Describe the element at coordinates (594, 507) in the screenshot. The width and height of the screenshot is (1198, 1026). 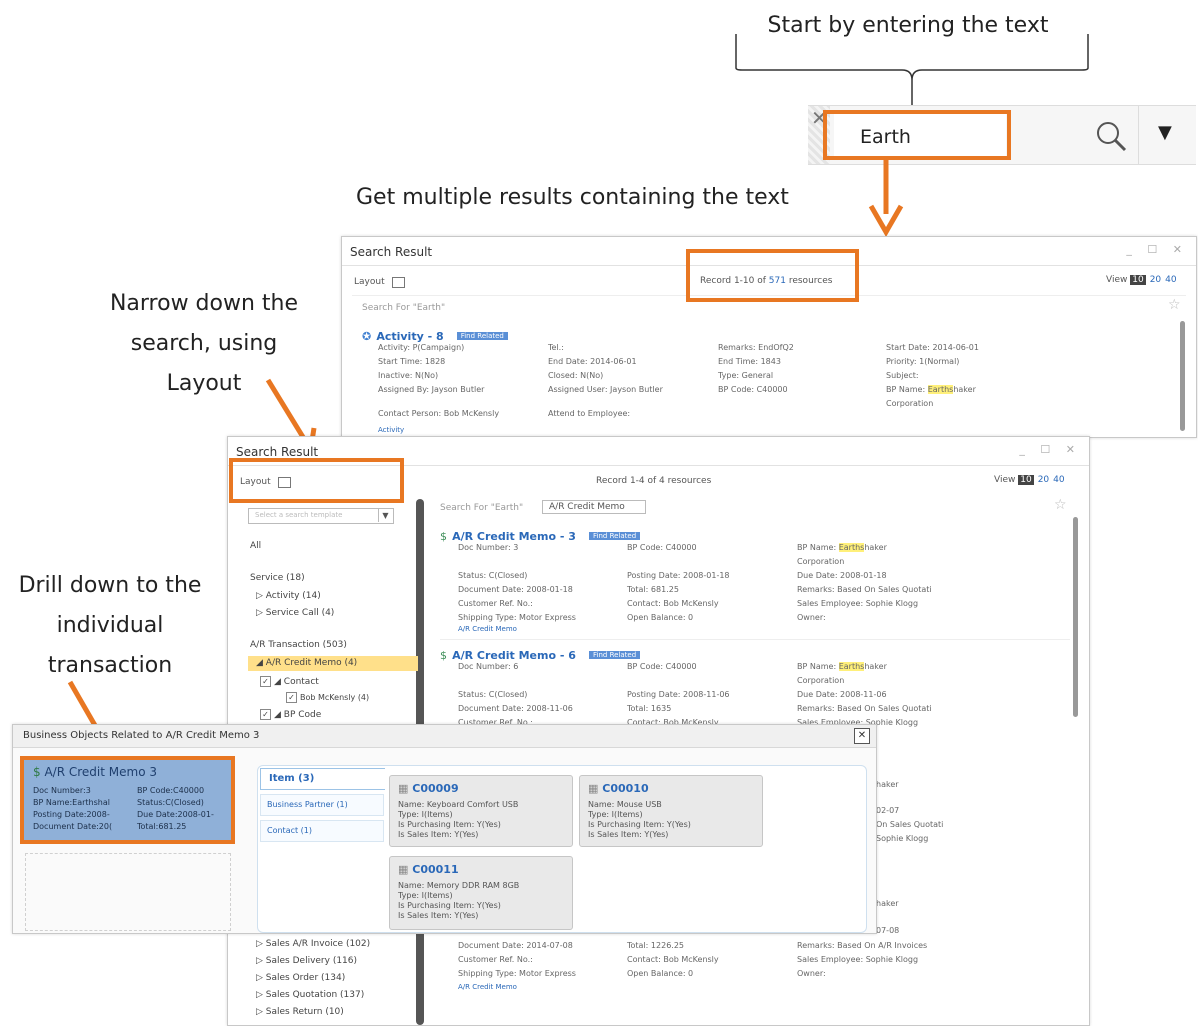
I see `filter-tag: A/R Credit Memo` at that location.